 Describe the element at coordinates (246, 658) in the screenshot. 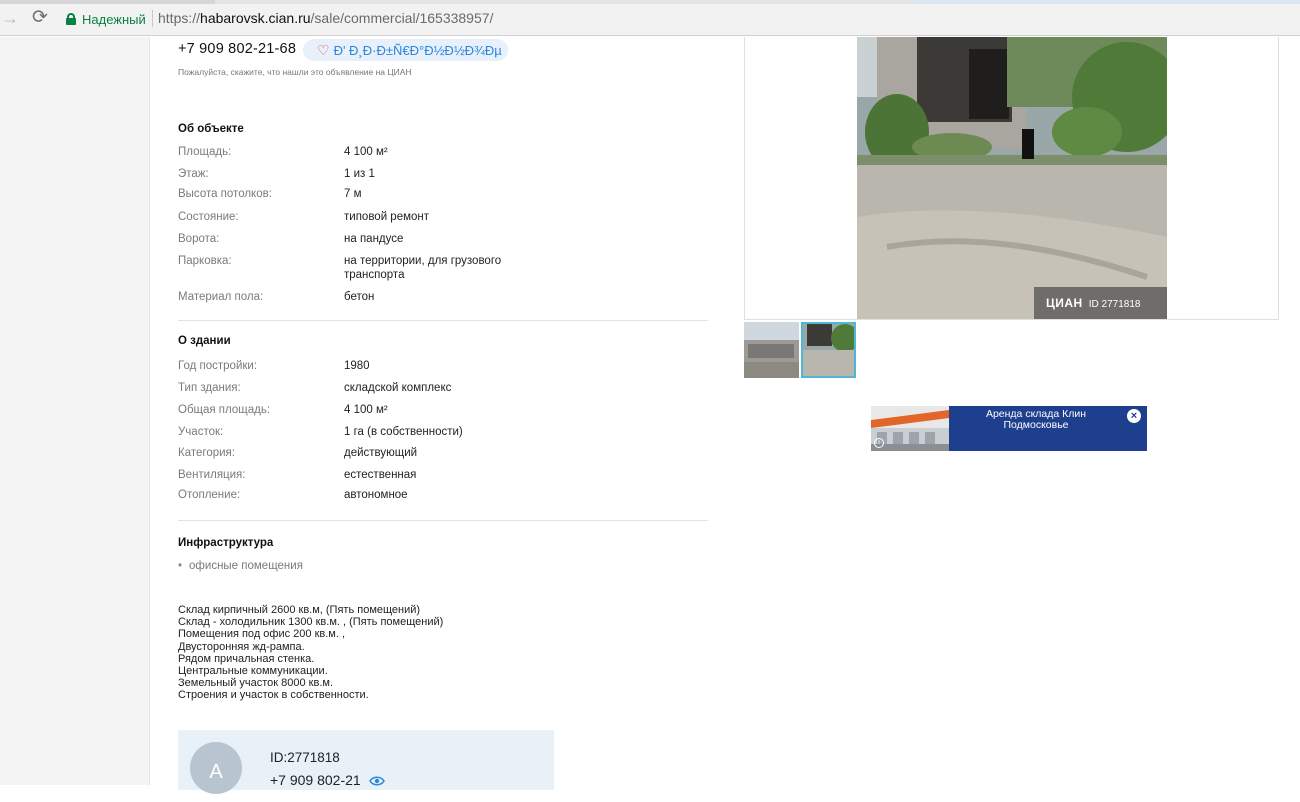

I see `description-line: Рядом причальная стенка.` at that location.